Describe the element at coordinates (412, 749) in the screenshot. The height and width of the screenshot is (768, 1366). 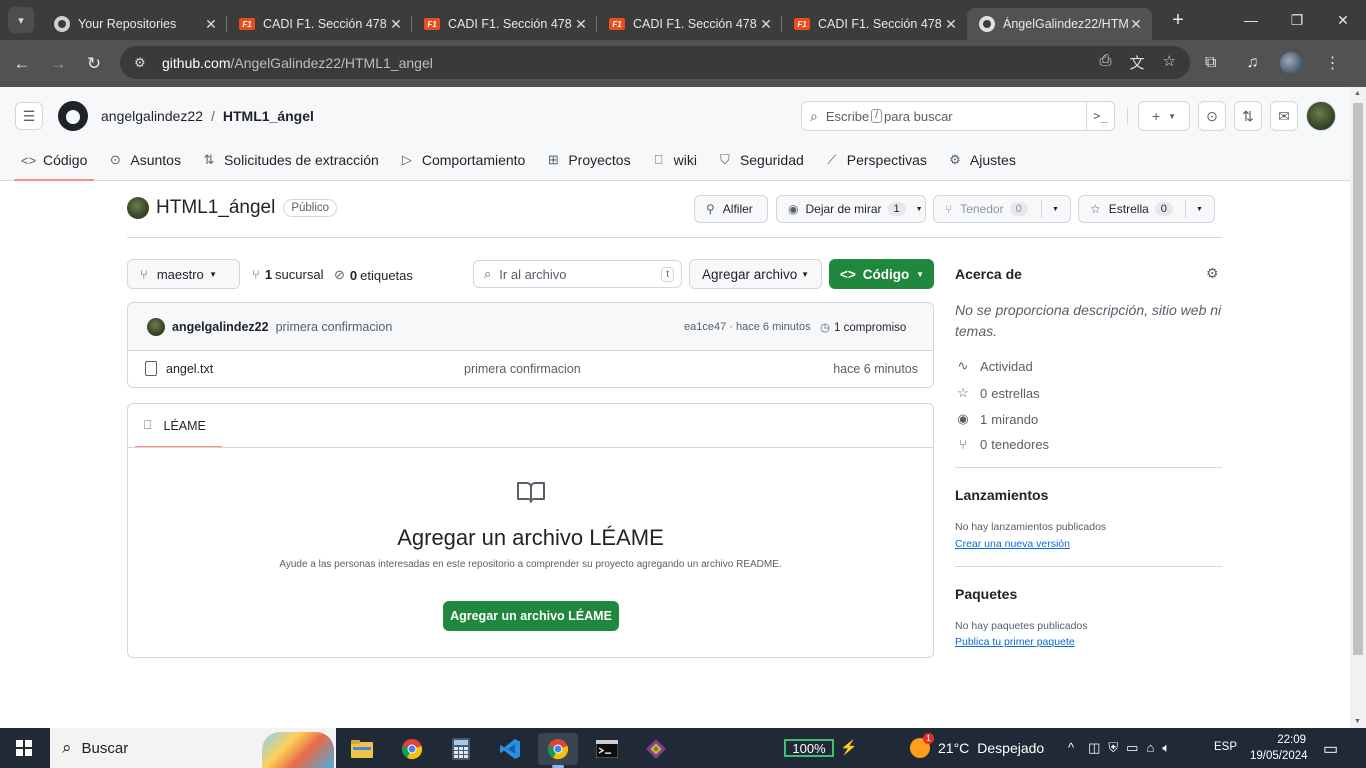
I see `chrome-icon` at that location.